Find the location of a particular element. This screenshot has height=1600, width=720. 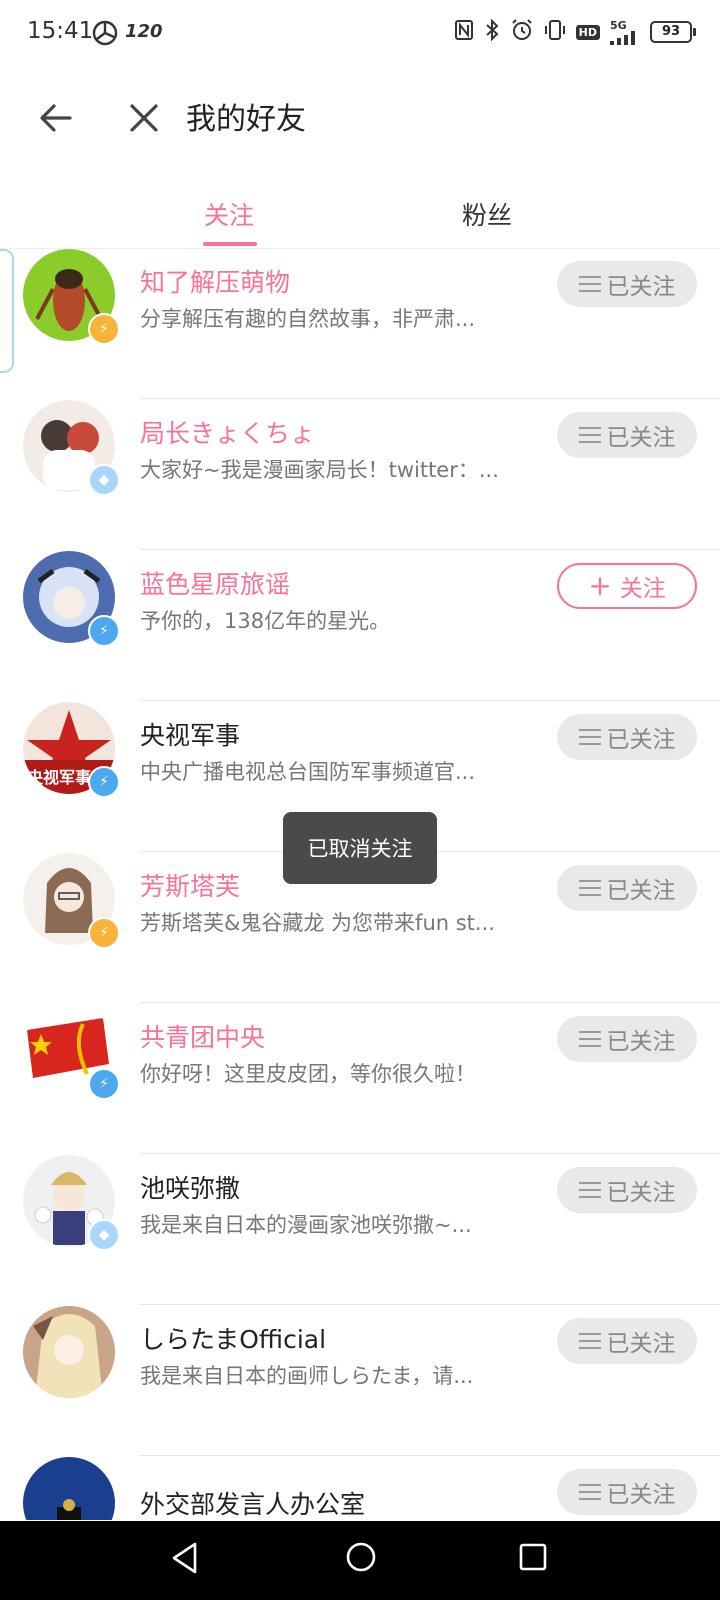

hd-icon: HD is located at coordinates (587, 32).